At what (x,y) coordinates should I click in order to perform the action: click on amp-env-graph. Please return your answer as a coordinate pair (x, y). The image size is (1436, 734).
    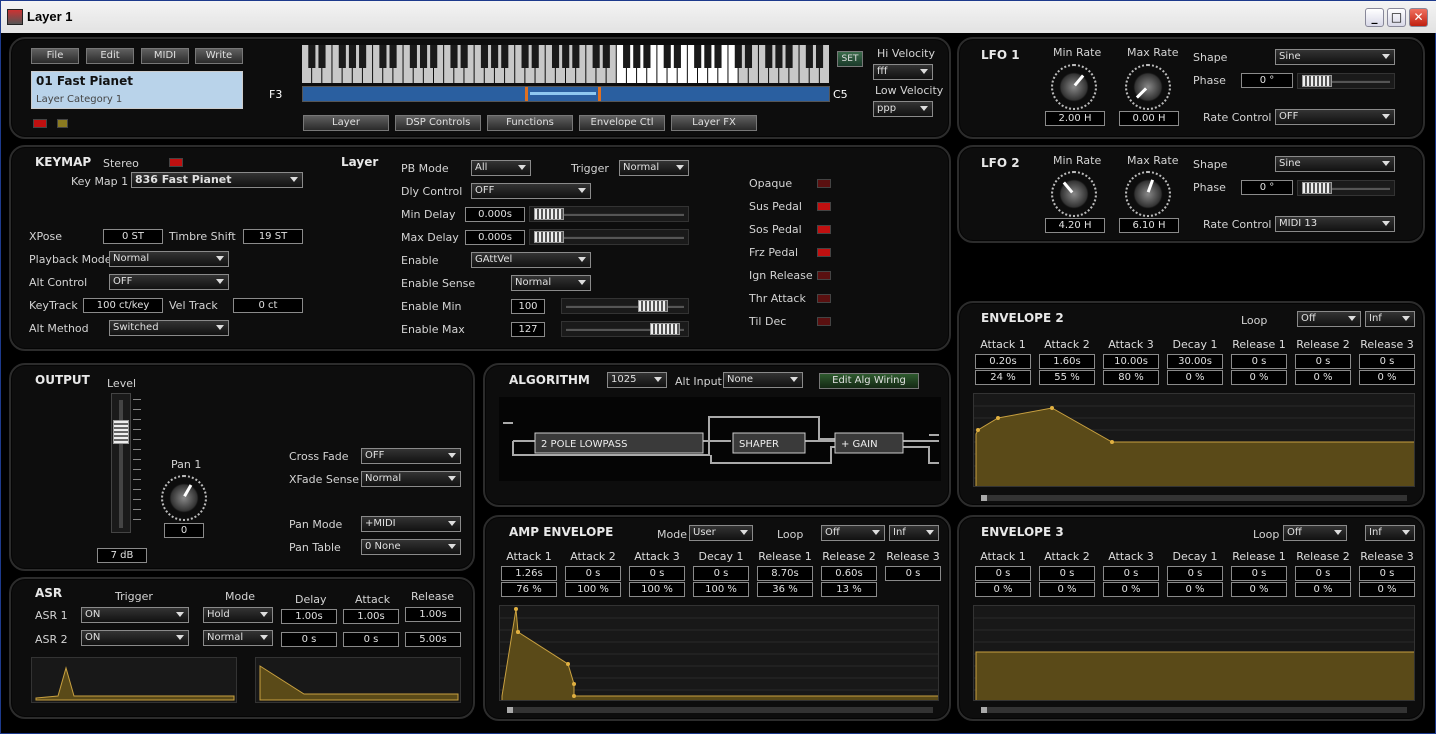
    Looking at the image, I should click on (719, 653).